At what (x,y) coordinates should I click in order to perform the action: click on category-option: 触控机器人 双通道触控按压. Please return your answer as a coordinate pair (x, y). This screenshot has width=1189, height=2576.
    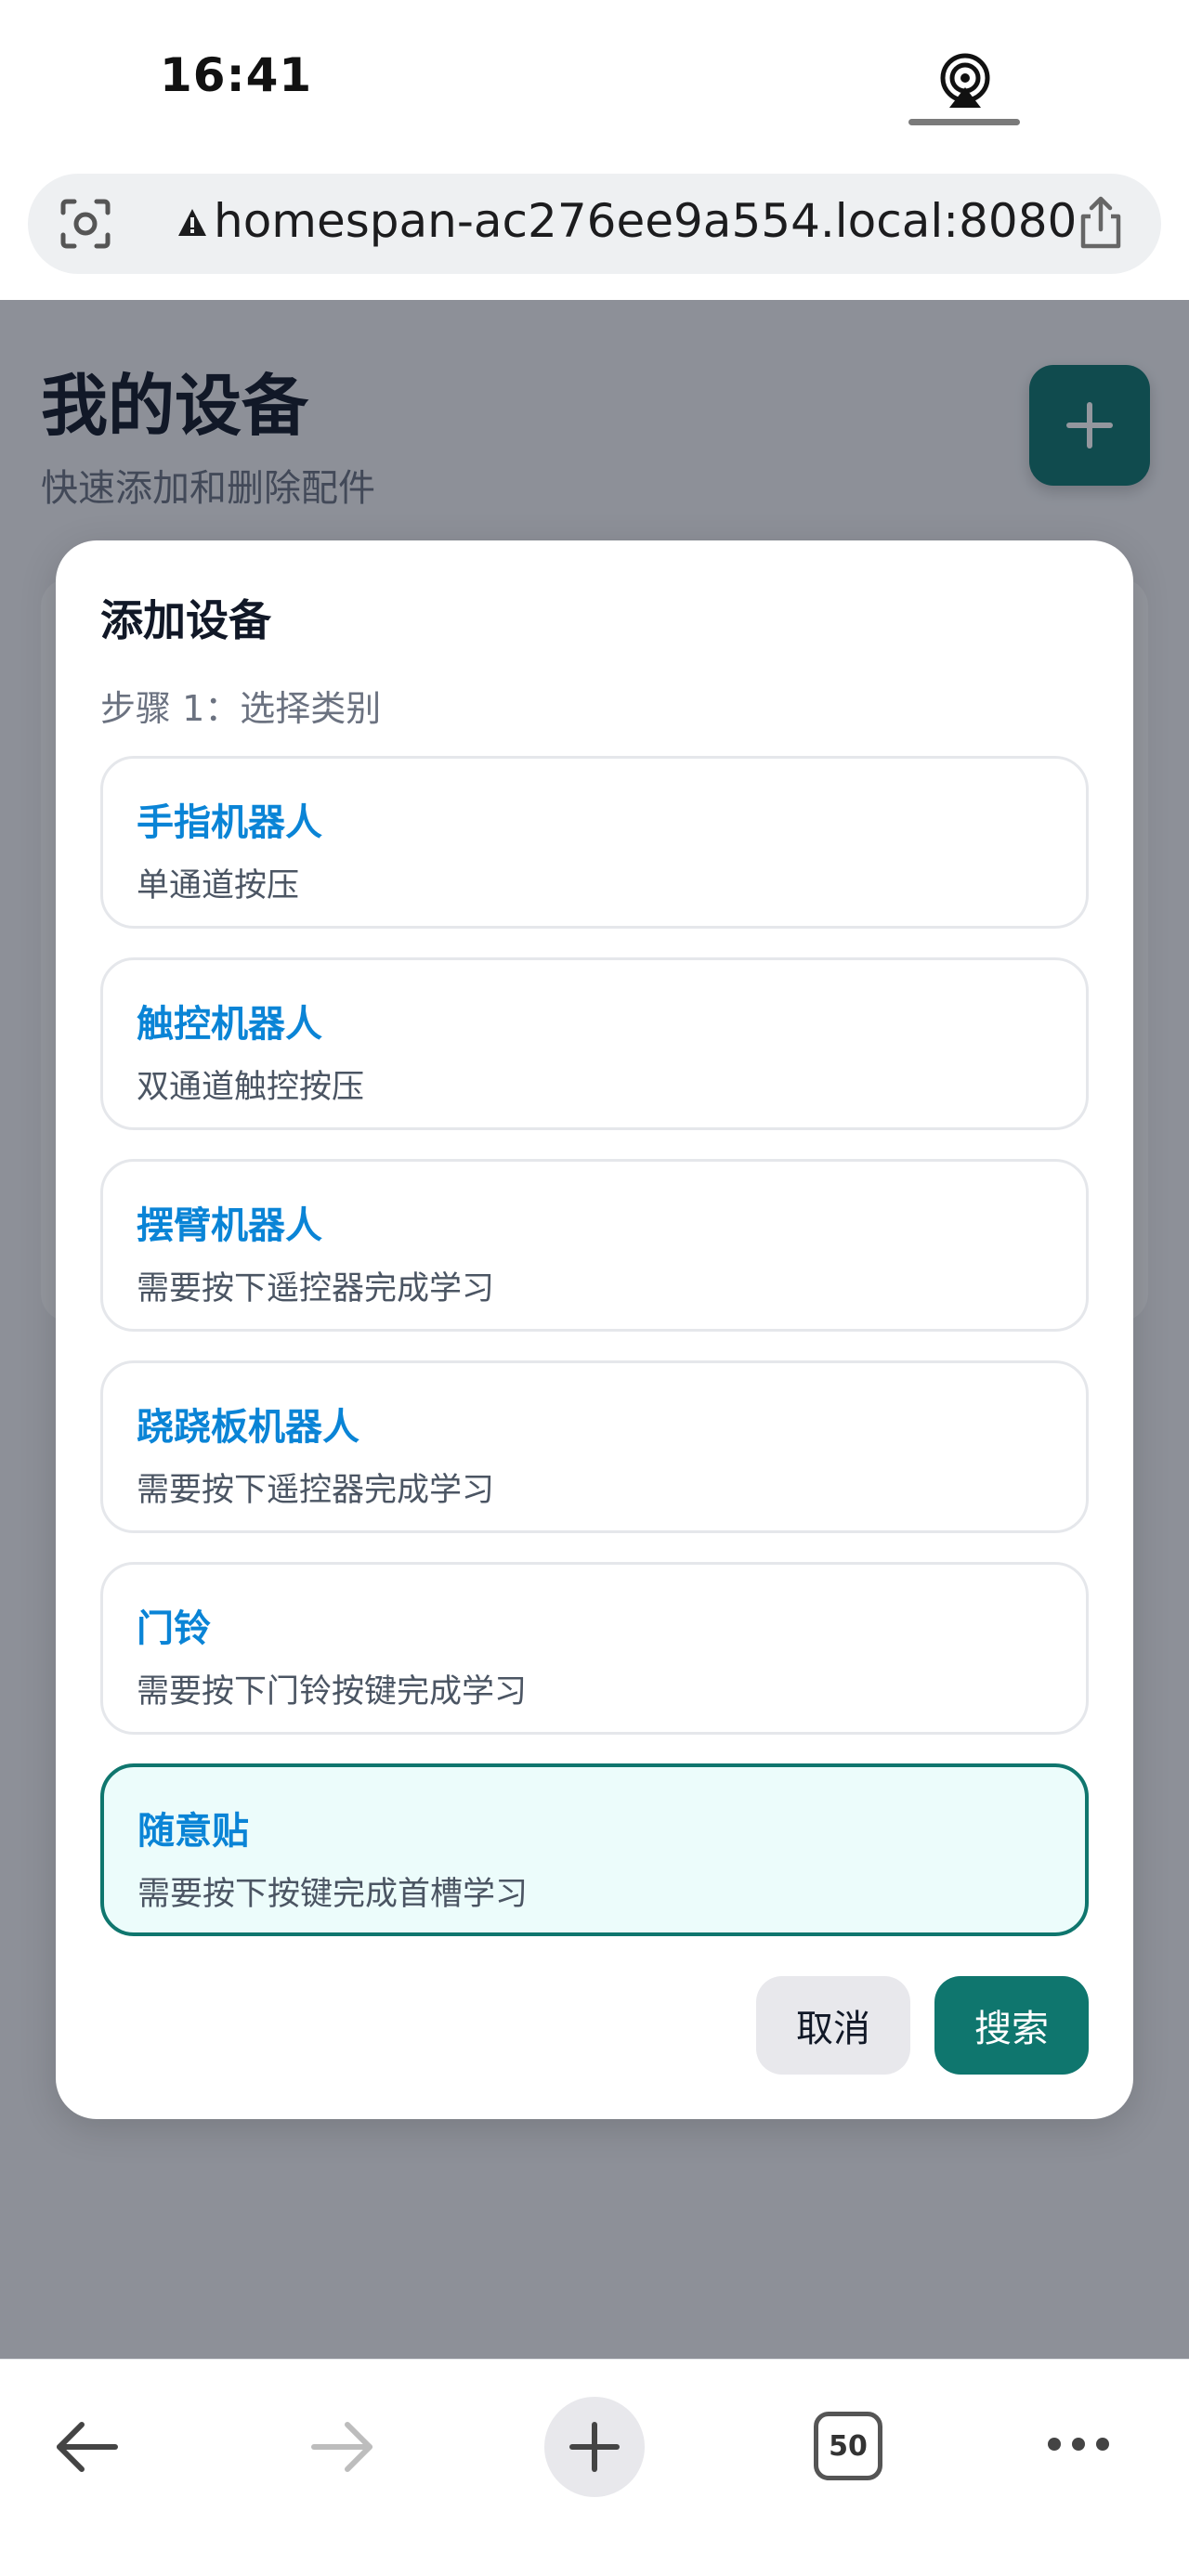
    Looking at the image, I should click on (594, 1043).